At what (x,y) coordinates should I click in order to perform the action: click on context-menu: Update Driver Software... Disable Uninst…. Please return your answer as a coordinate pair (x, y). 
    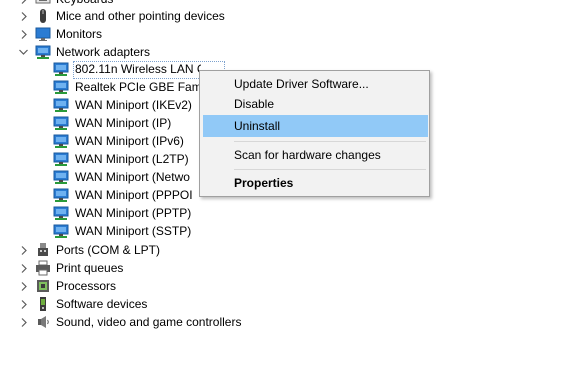
    Looking at the image, I should click on (314, 133).